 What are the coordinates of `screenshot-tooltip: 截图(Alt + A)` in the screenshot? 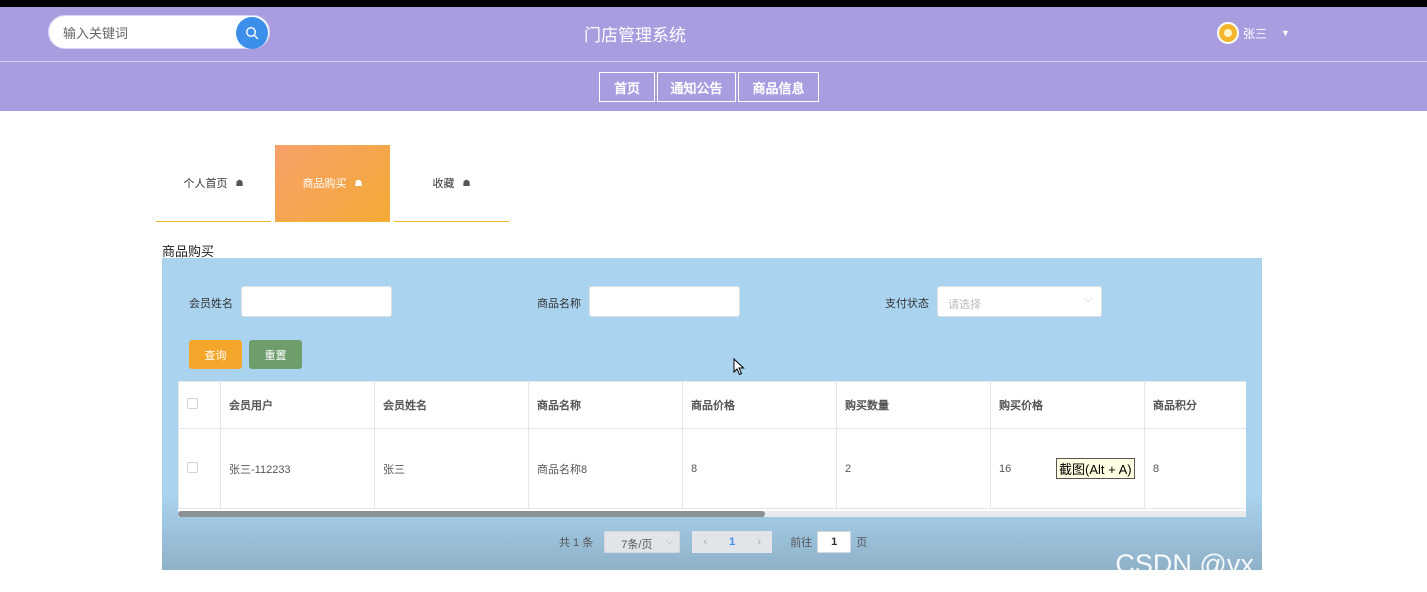 It's located at (1095, 468).